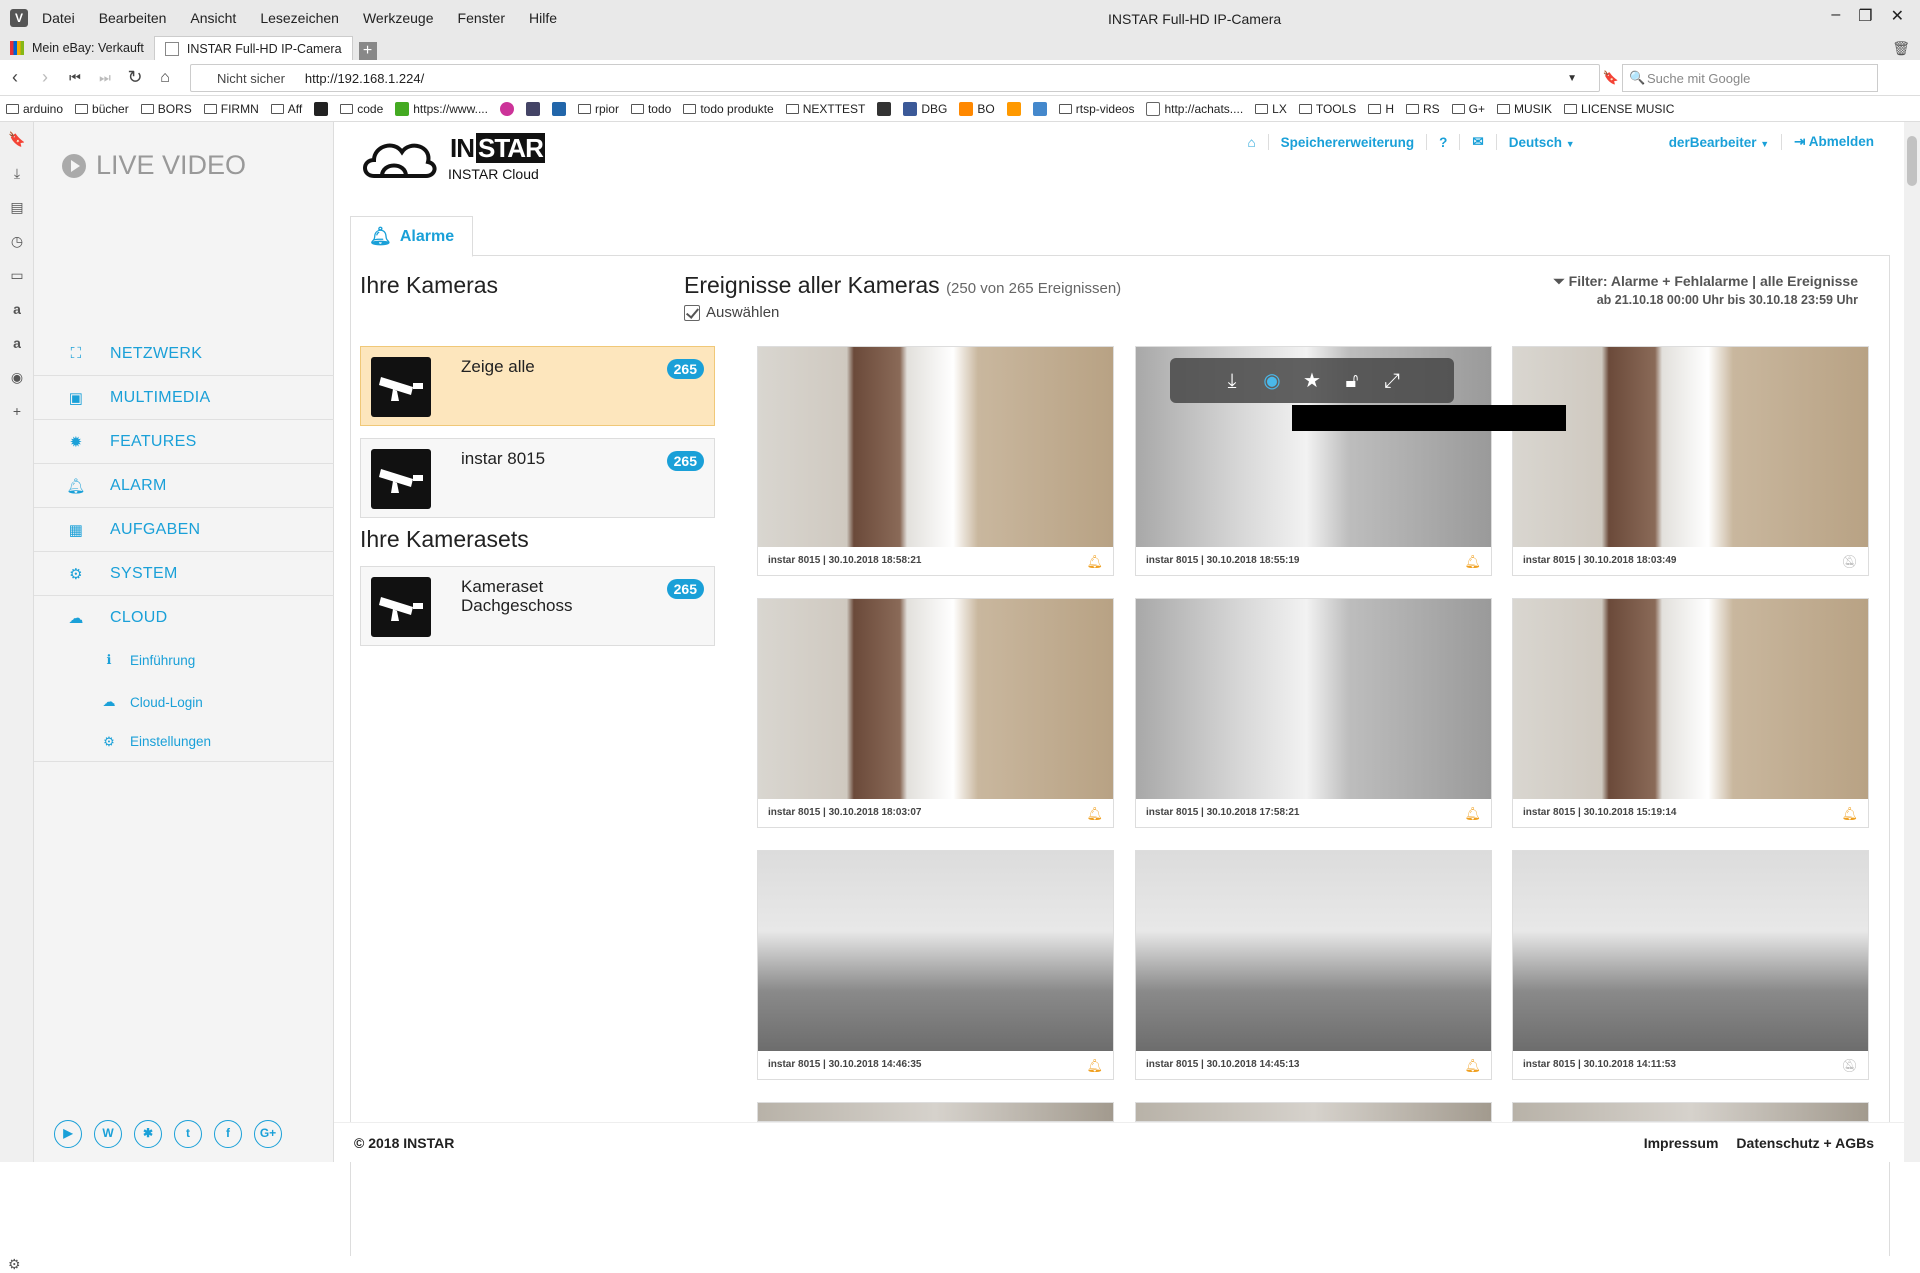 The width and height of the screenshot is (1920, 1273). What do you see at coordinates (184, 442) in the screenshot?
I see `sidebar-item-features: ✹ FEATURES` at bounding box center [184, 442].